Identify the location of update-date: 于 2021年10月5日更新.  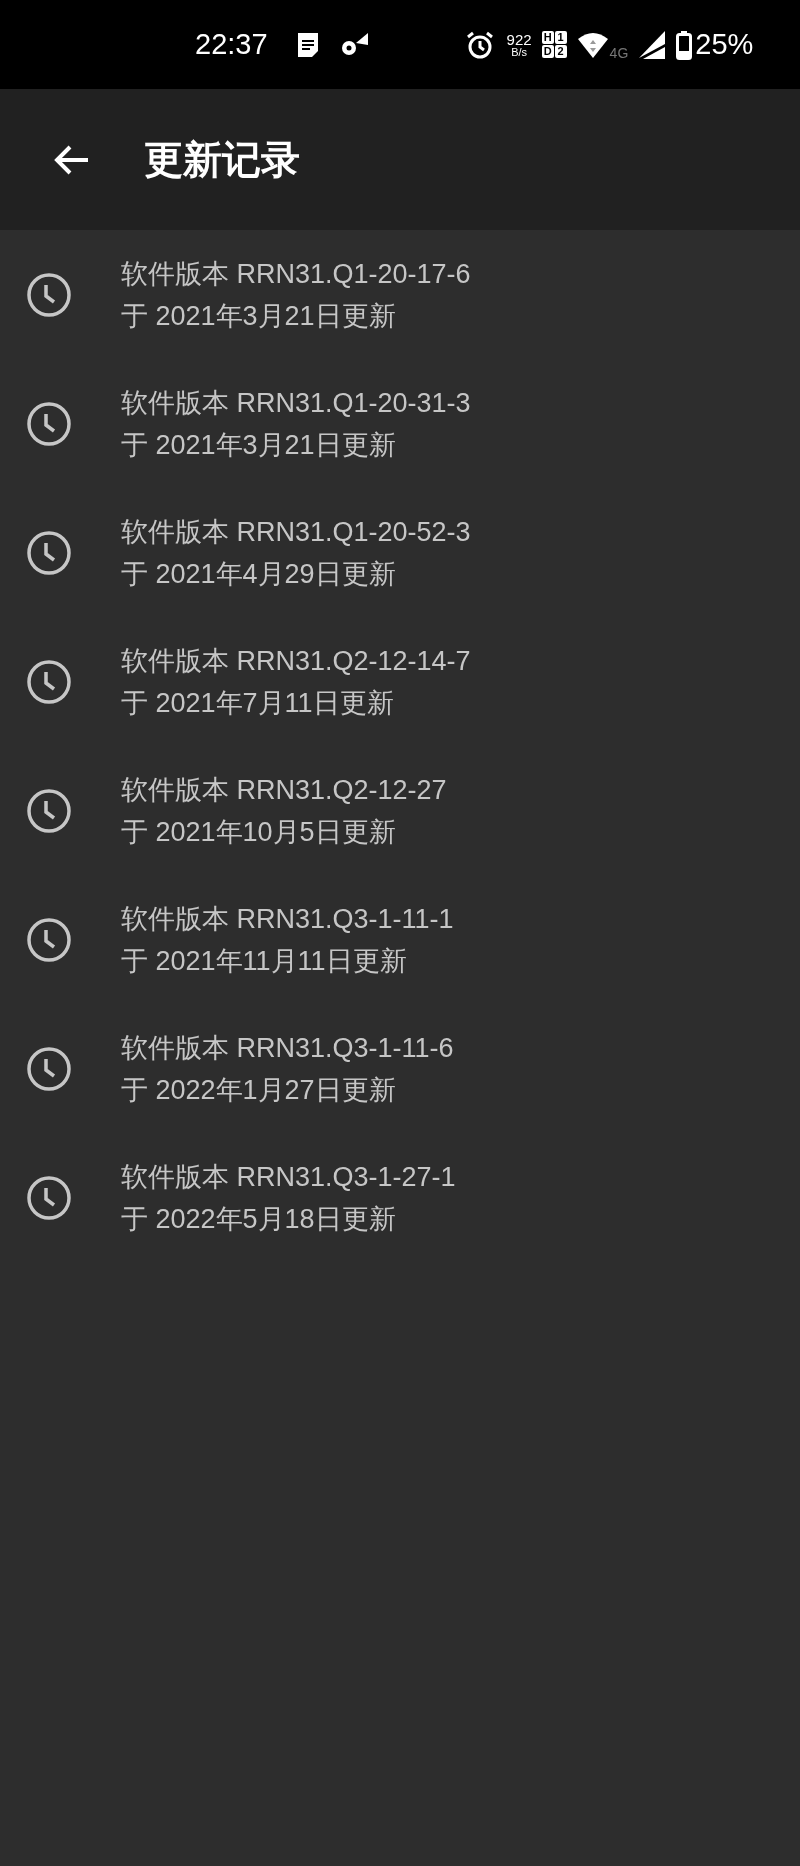
(259, 832).